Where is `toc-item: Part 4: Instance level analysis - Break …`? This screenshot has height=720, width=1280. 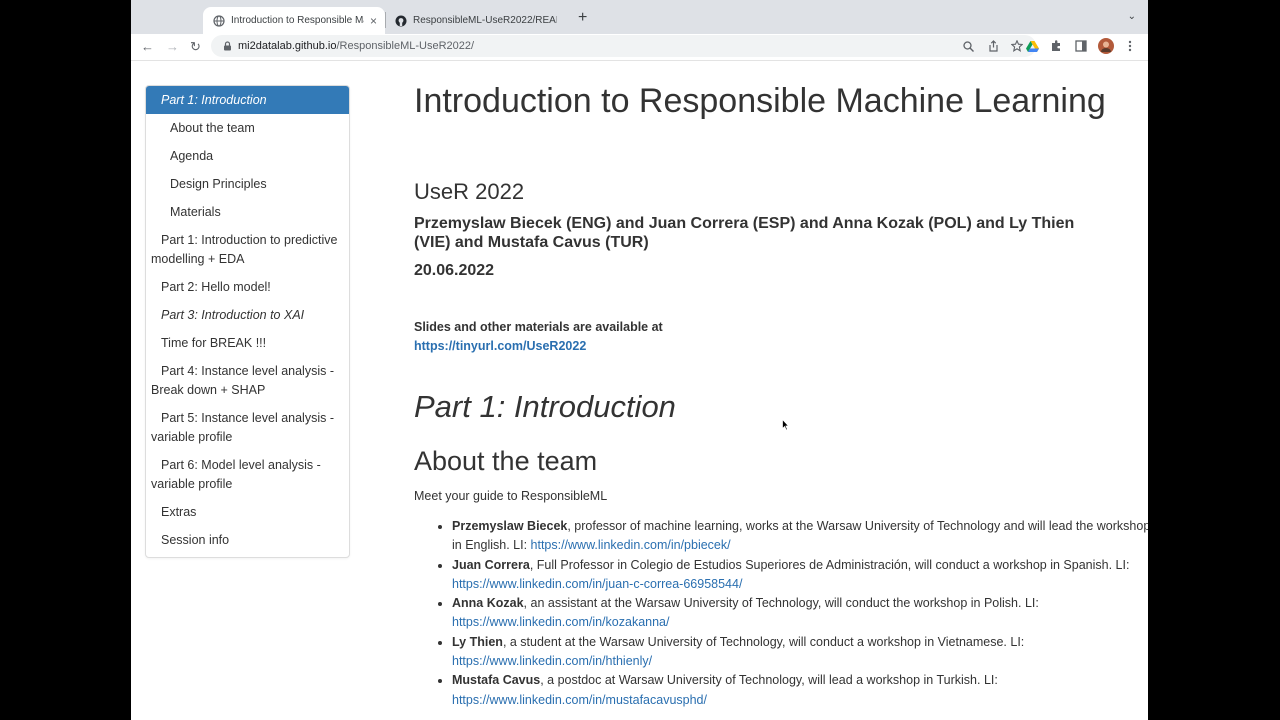
toc-item: Part 4: Instance level analysis - Break … is located at coordinates (247, 380).